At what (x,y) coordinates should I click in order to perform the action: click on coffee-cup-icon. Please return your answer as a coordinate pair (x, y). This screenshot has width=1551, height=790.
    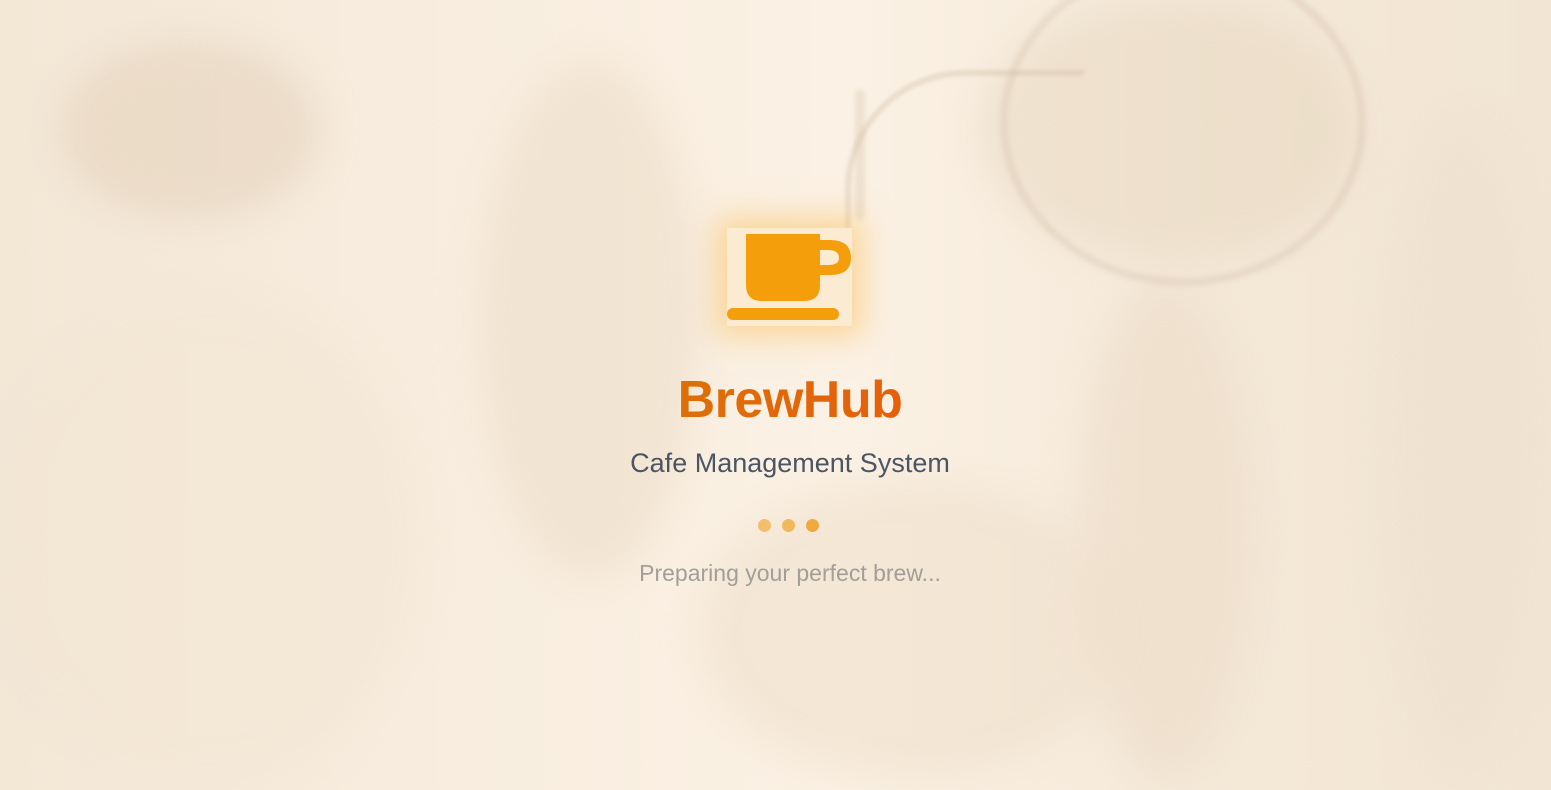
    Looking at the image, I should click on (789, 277).